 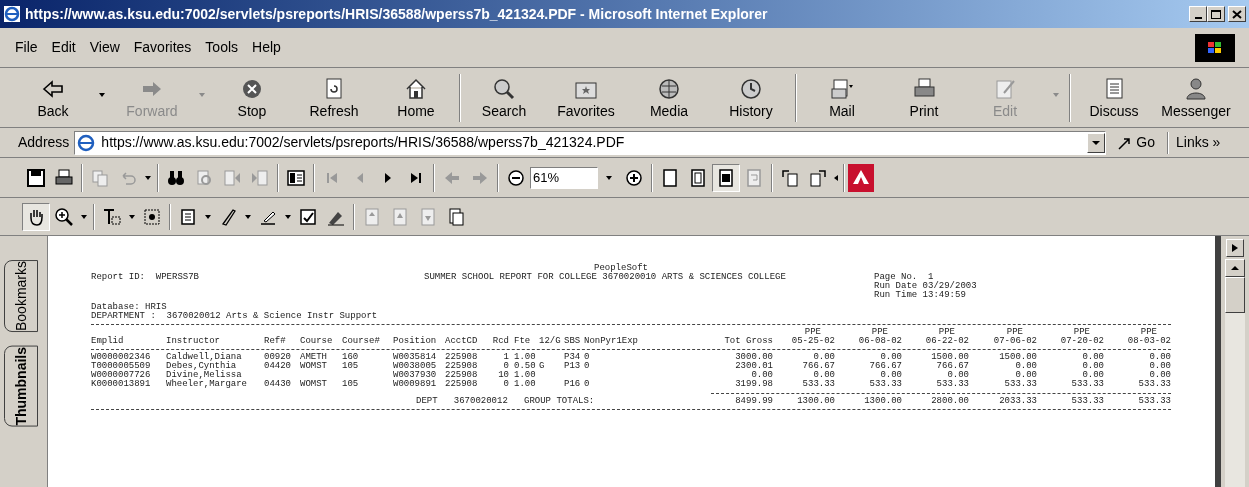 I want to click on table-cell: 0.50, so click(x=525, y=366).